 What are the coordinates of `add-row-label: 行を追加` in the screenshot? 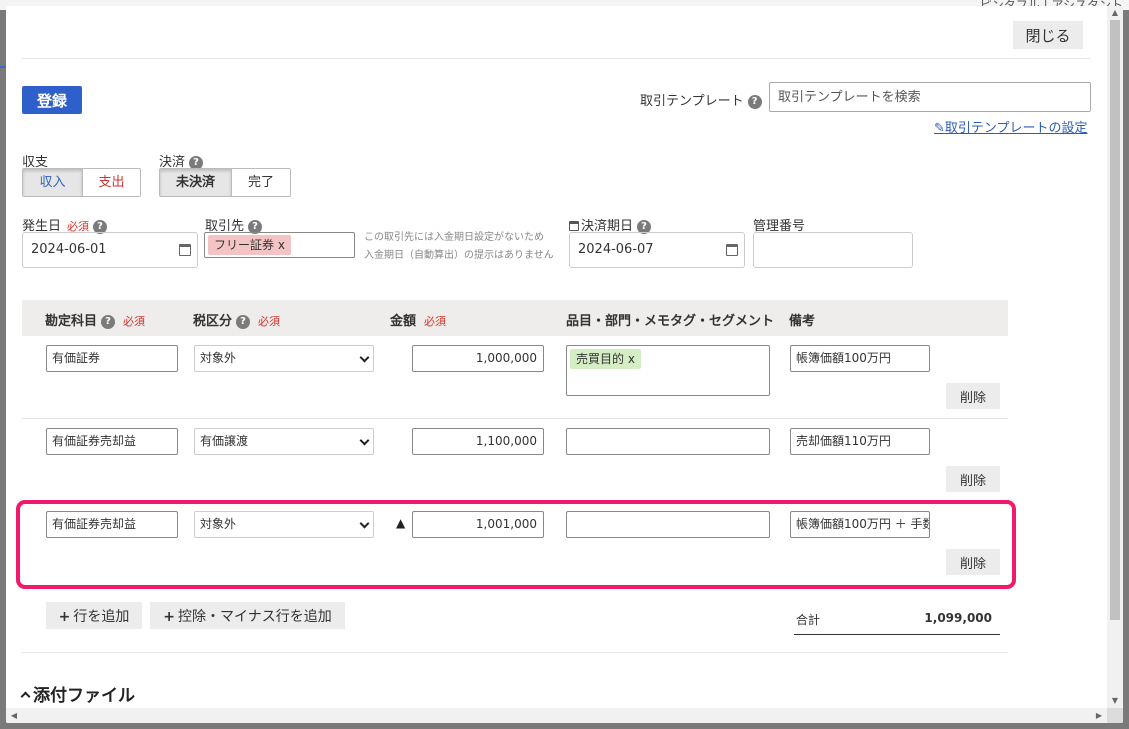 It's located at (101, 616).